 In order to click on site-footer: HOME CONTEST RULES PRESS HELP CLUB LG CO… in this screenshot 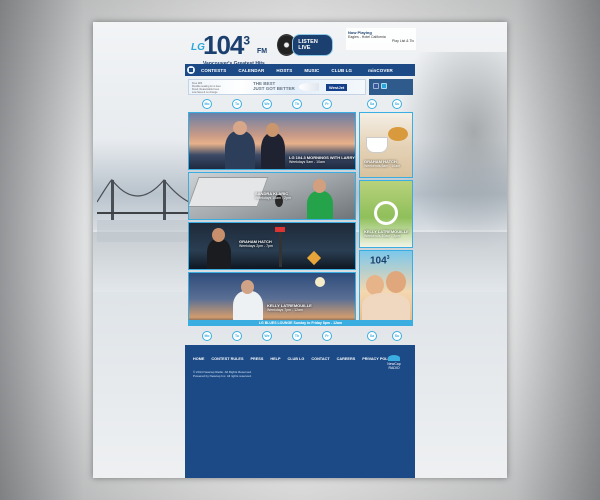, I will do `click(300, 411)`.